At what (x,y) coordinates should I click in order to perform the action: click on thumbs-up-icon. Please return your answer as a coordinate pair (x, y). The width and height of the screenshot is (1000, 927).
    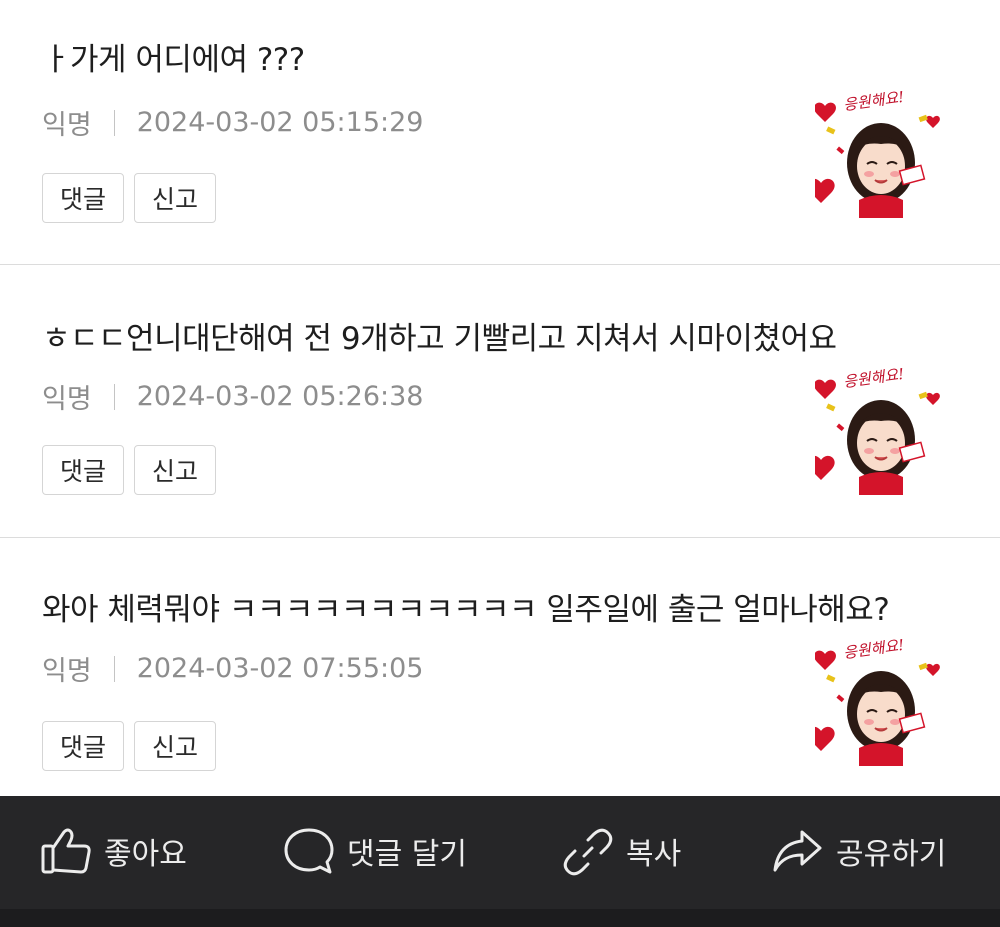
    Looking at the image, I should click on (66, 851).